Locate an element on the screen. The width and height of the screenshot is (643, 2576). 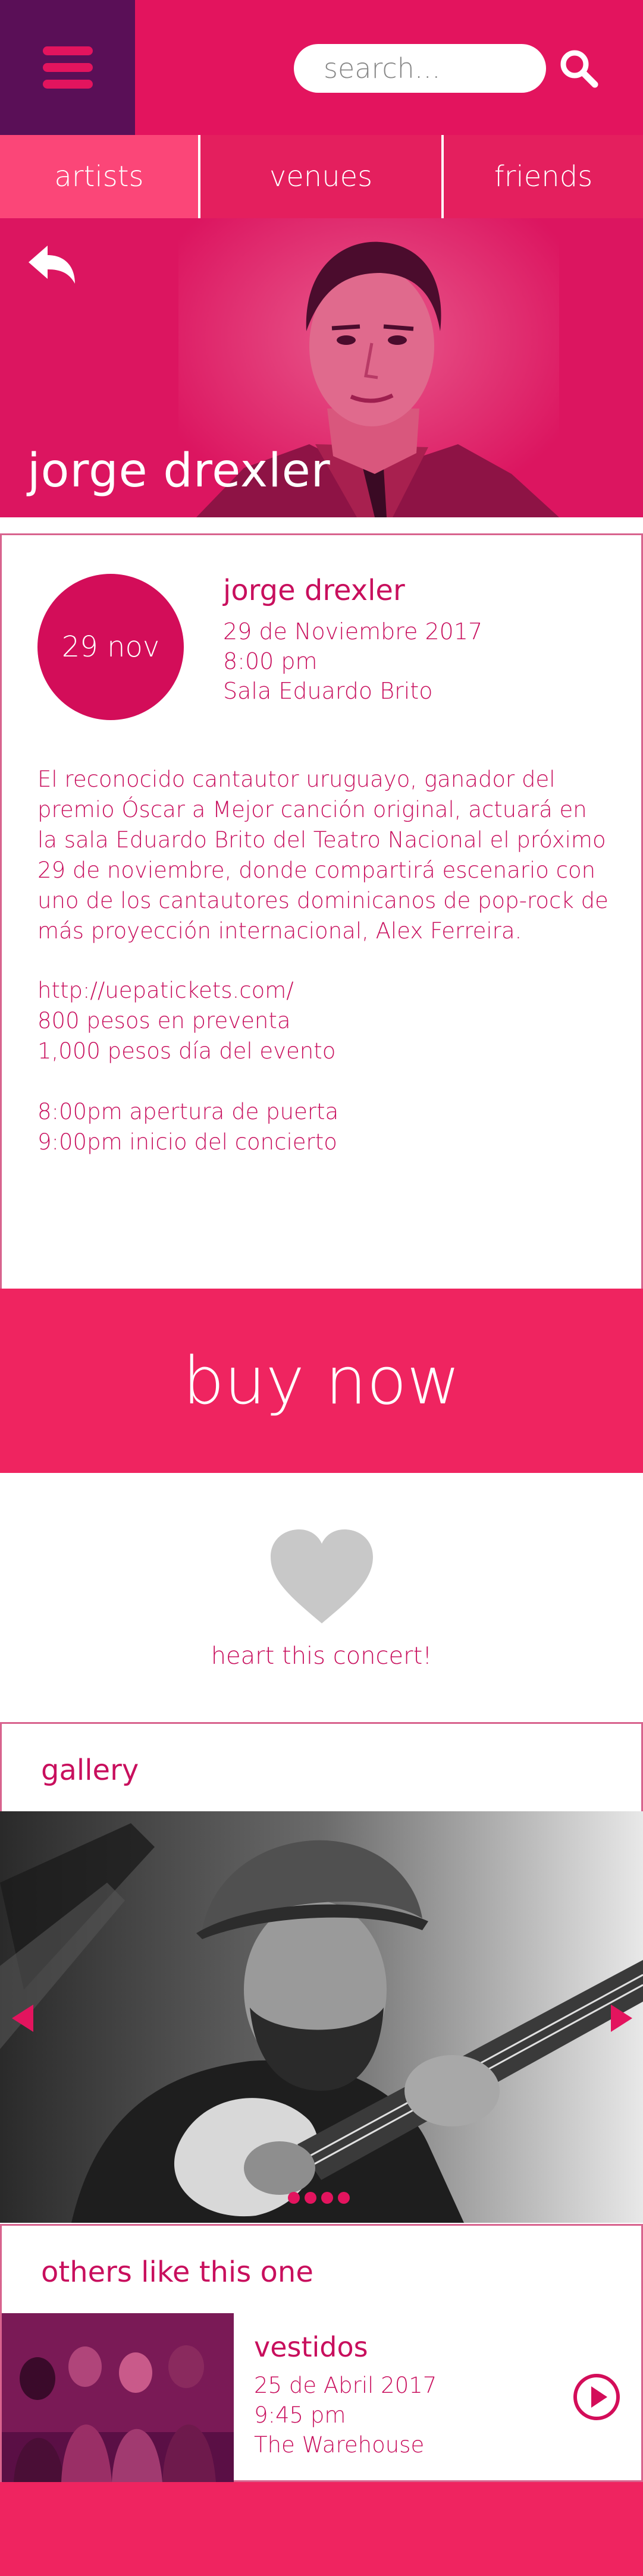
tab-venues: venues is located at coordinates (320, 176).